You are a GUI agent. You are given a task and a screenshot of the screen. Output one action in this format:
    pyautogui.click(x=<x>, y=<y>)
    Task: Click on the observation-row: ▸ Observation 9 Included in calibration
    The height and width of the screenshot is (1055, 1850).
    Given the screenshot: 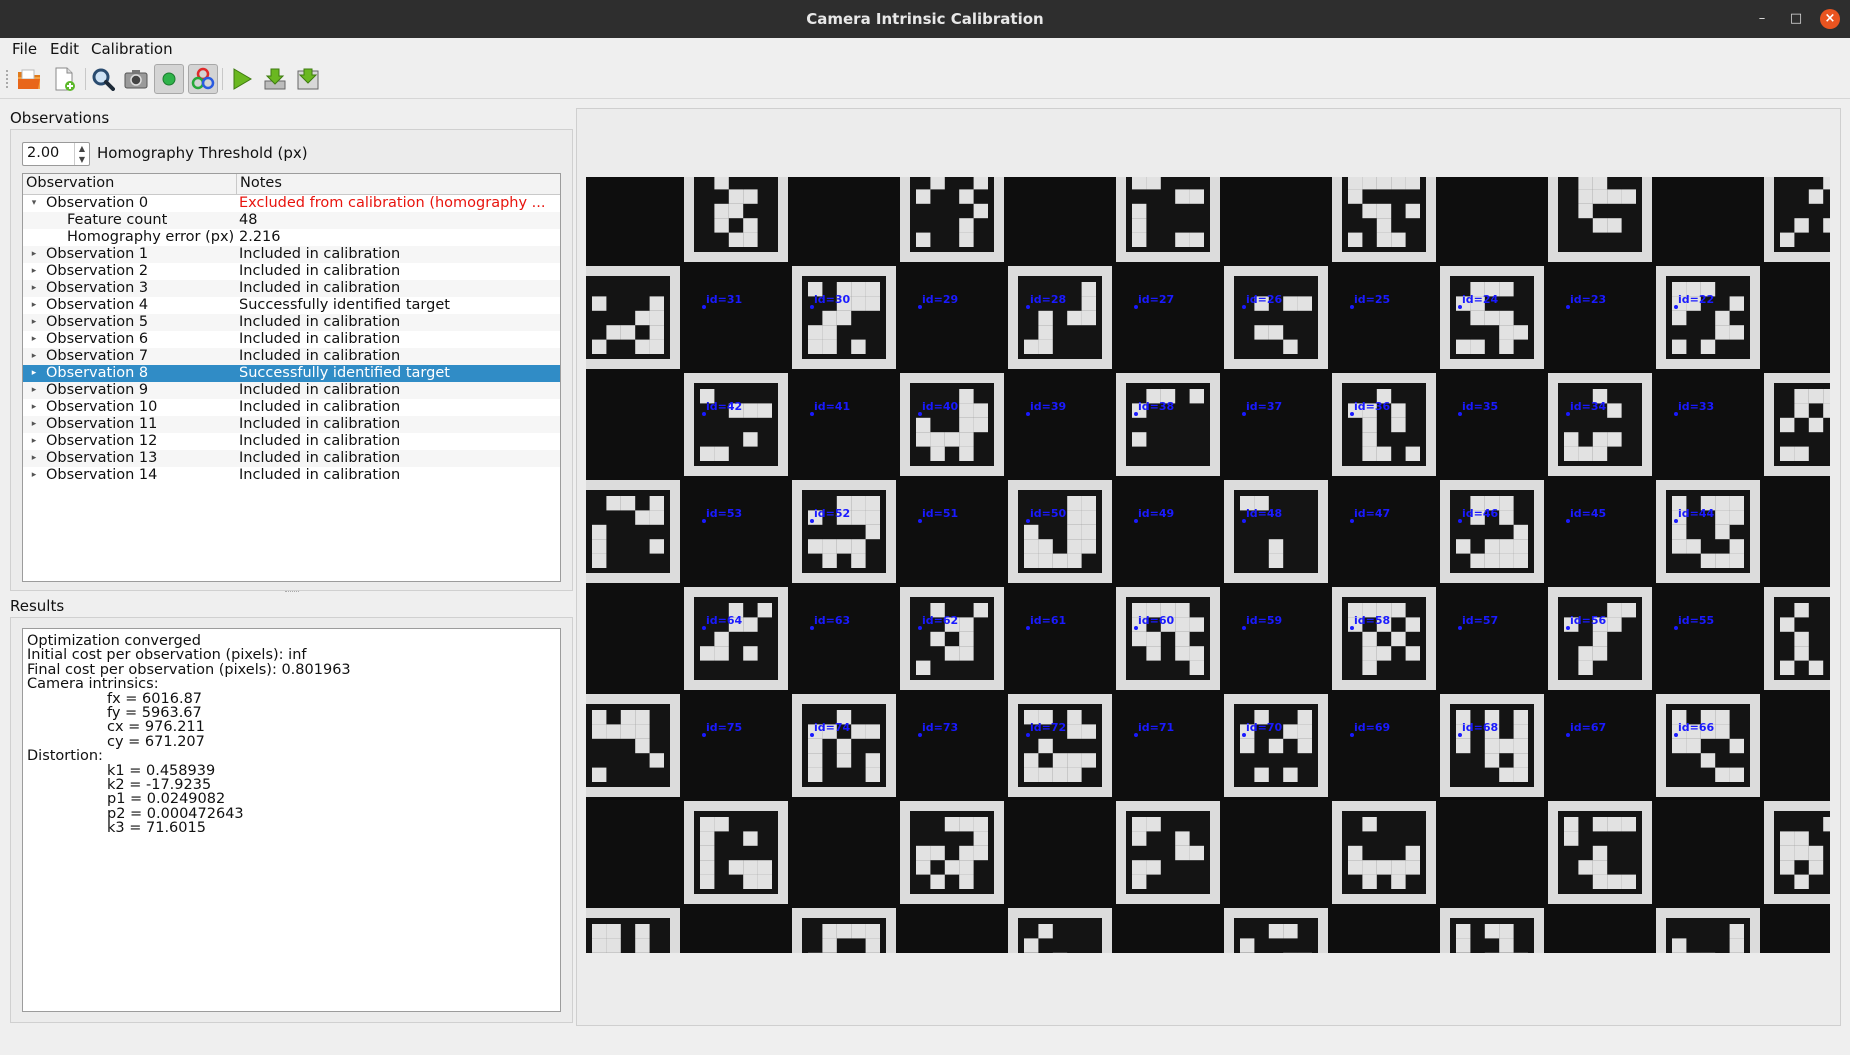 What is the action you would take?
    pyautogui.click(x=291, y=390)
    